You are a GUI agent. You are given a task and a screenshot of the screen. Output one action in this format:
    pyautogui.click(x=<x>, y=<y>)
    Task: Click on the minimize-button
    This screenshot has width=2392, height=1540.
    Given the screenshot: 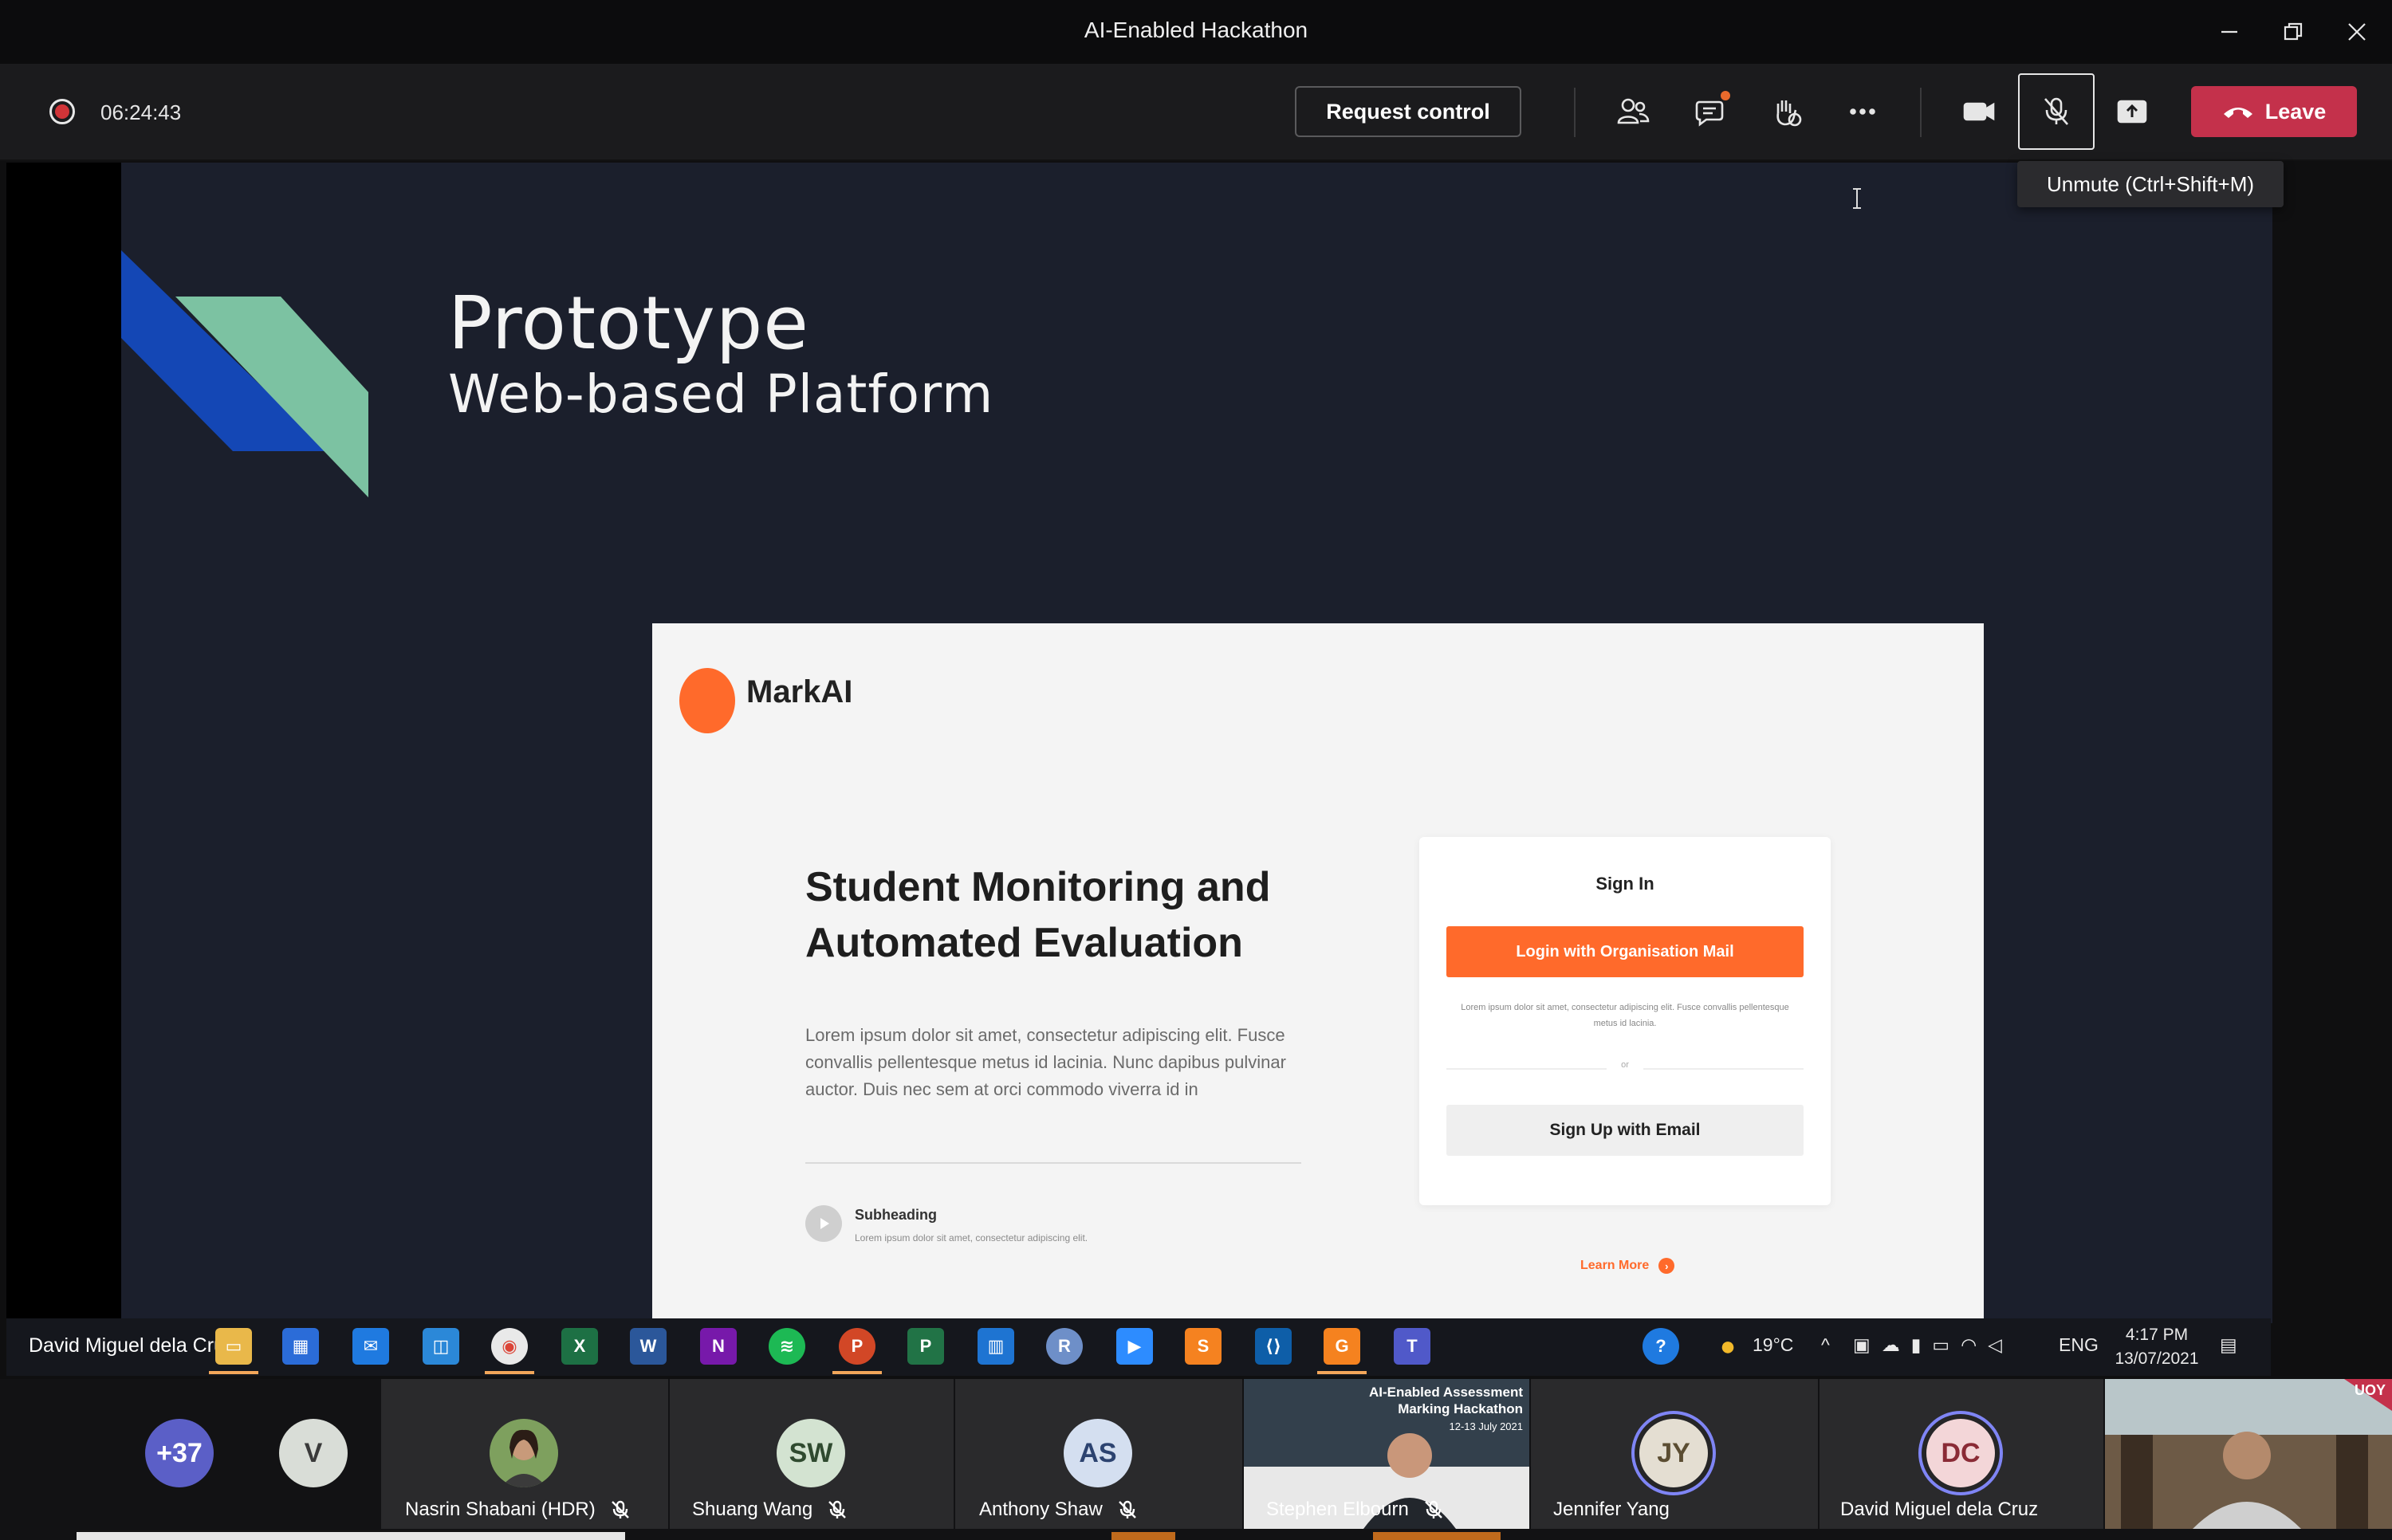 What is the action you would take?
    pyautogui.click(x=2229, y=32)
    